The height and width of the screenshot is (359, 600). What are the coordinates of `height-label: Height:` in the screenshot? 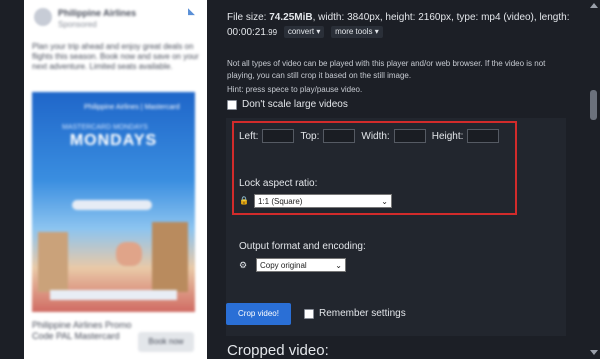 It's located at (447, 136).